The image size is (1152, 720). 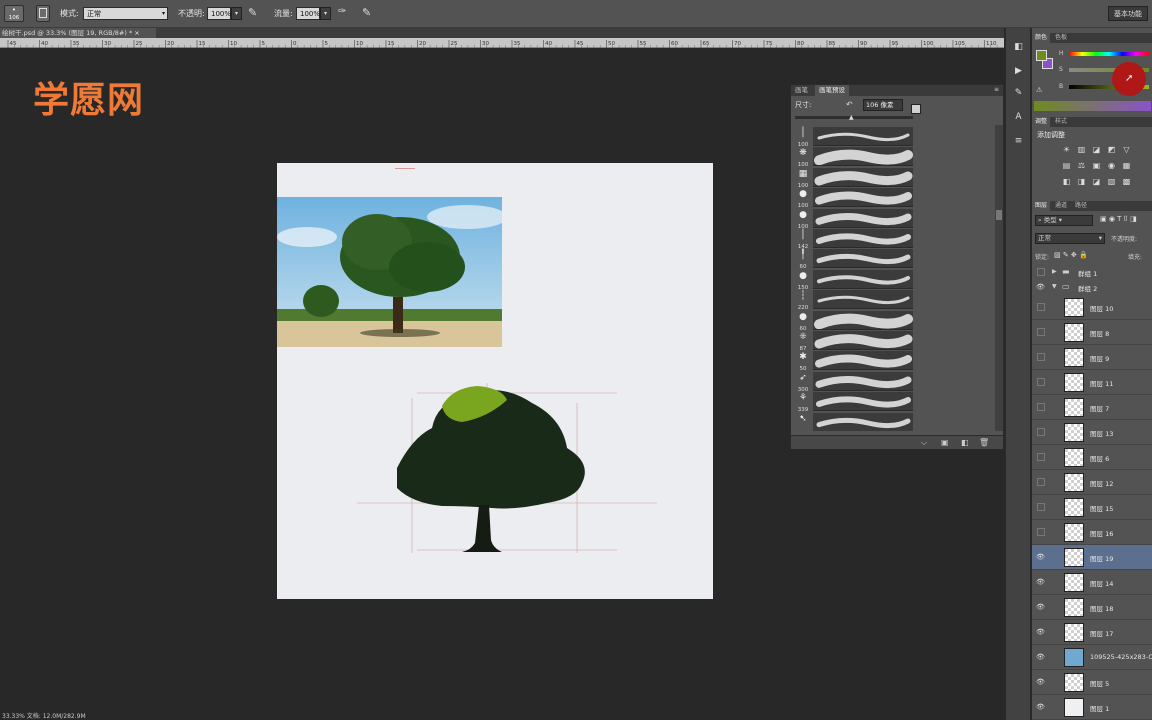 I want to click on color-balance-icon: ⚖, so click(x=1081, y=165).